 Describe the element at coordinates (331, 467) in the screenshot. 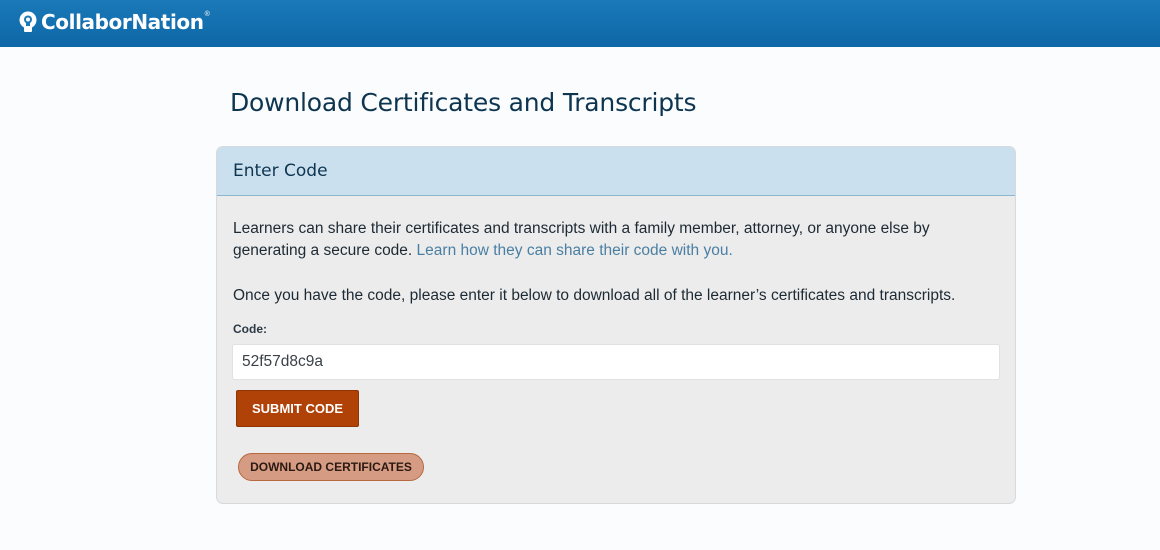

I see `download-certificates-button: DOWNLOAD CERTIFICATES` at that location.